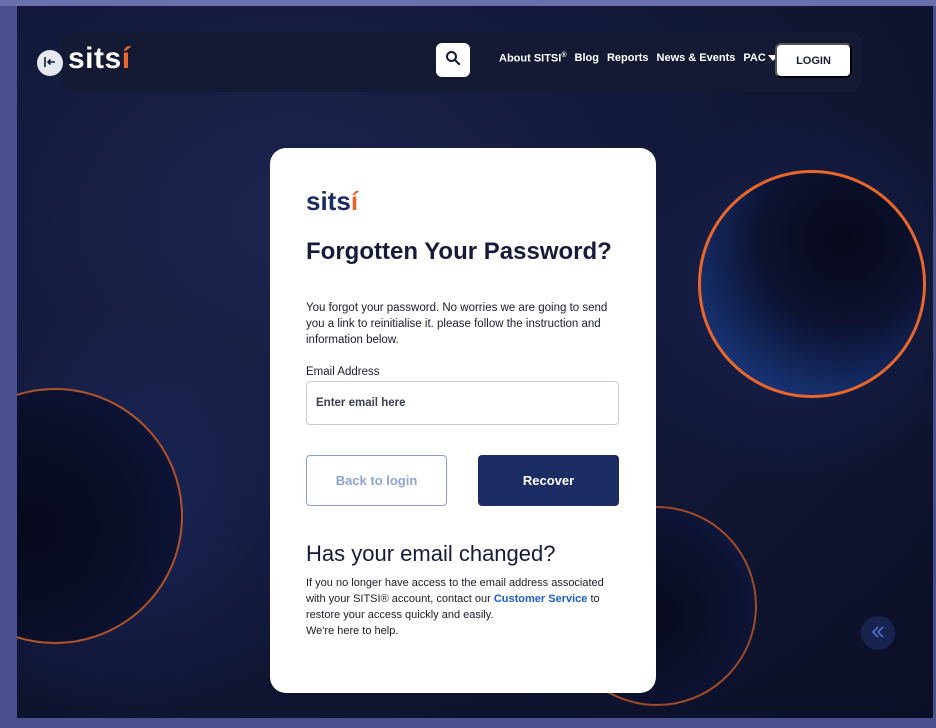 The image size is (936, 728). I want to click on email-label: Email Address, so click(343, 372).